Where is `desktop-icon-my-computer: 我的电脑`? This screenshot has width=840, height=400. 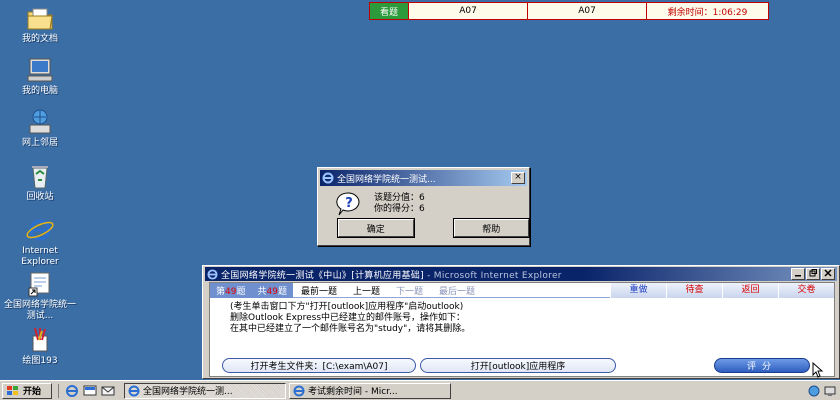
desktop-icon-my-computer: 我的电脑 is located at coordinates (40, 76).